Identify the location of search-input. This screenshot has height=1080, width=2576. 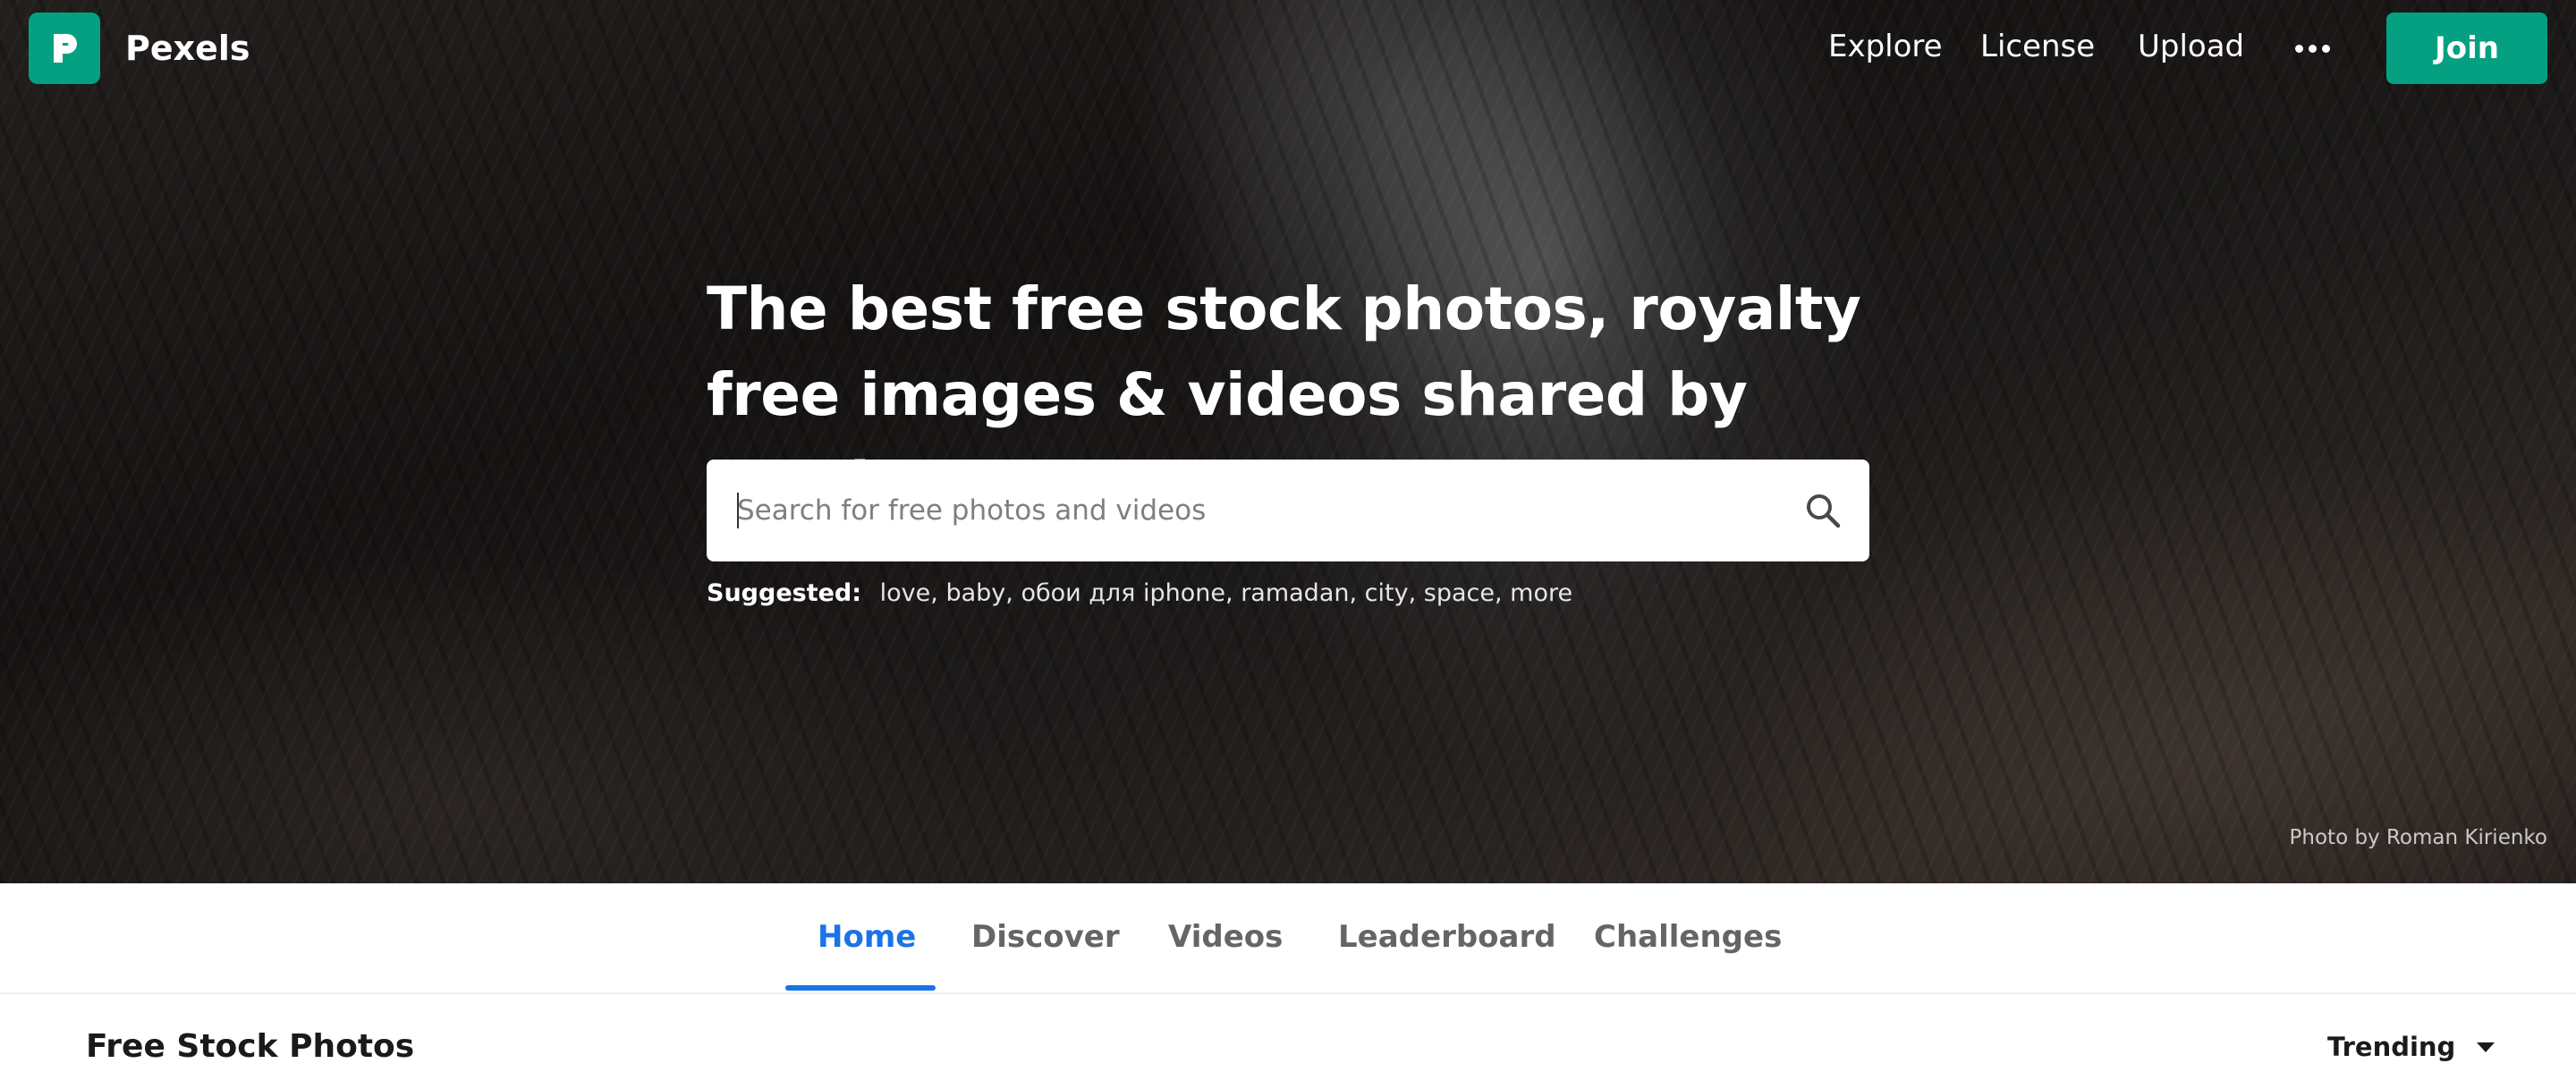
(1254, 510).